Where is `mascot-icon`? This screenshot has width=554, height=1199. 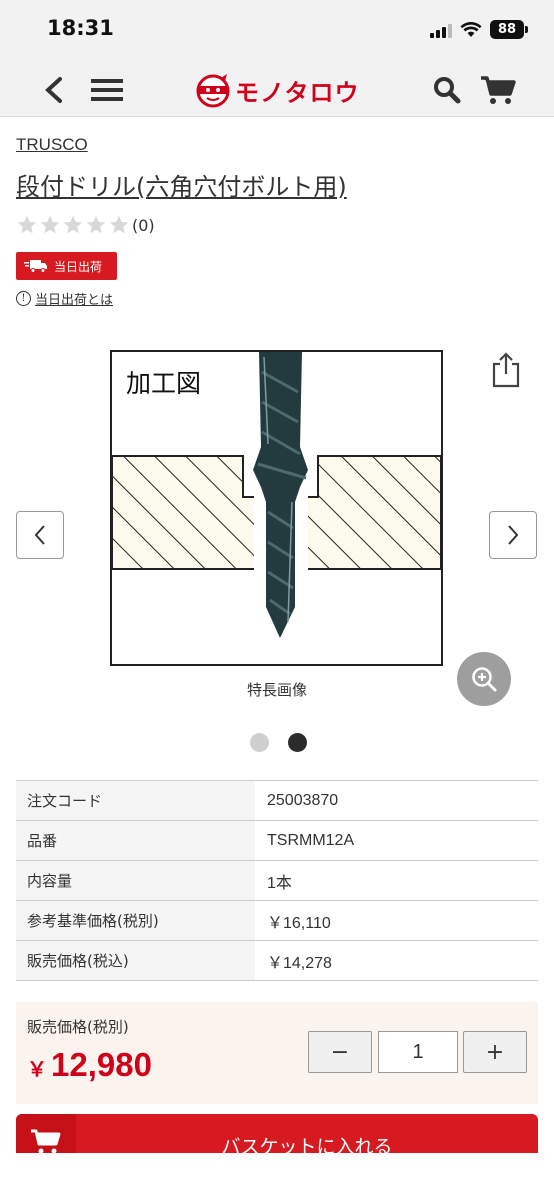 mascot-icon is located at coordinates (213, 91).